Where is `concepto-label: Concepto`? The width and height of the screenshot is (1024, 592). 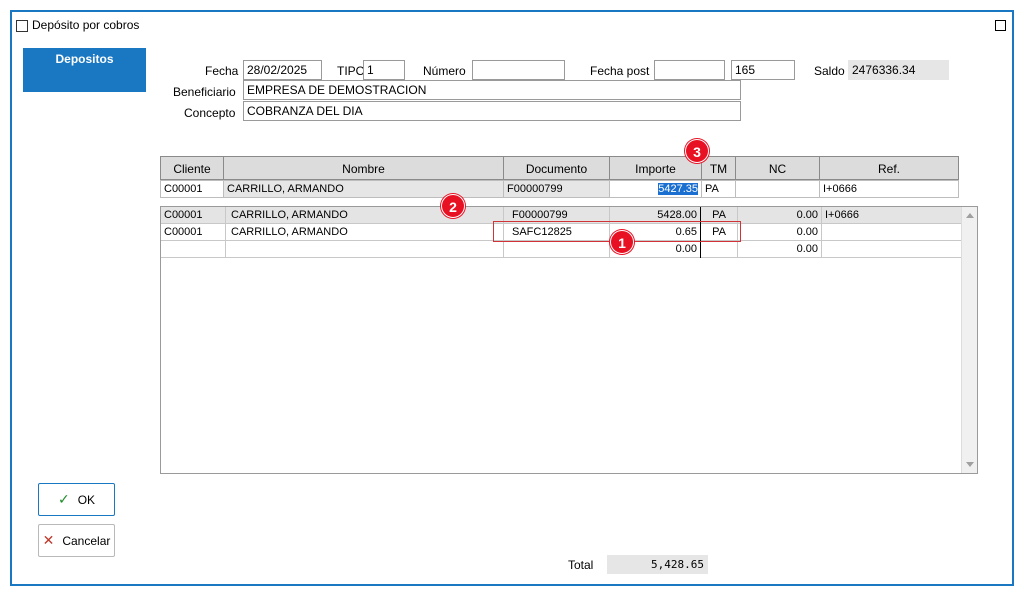 concepto-label: Concepto is located at coordinates (210, 113).